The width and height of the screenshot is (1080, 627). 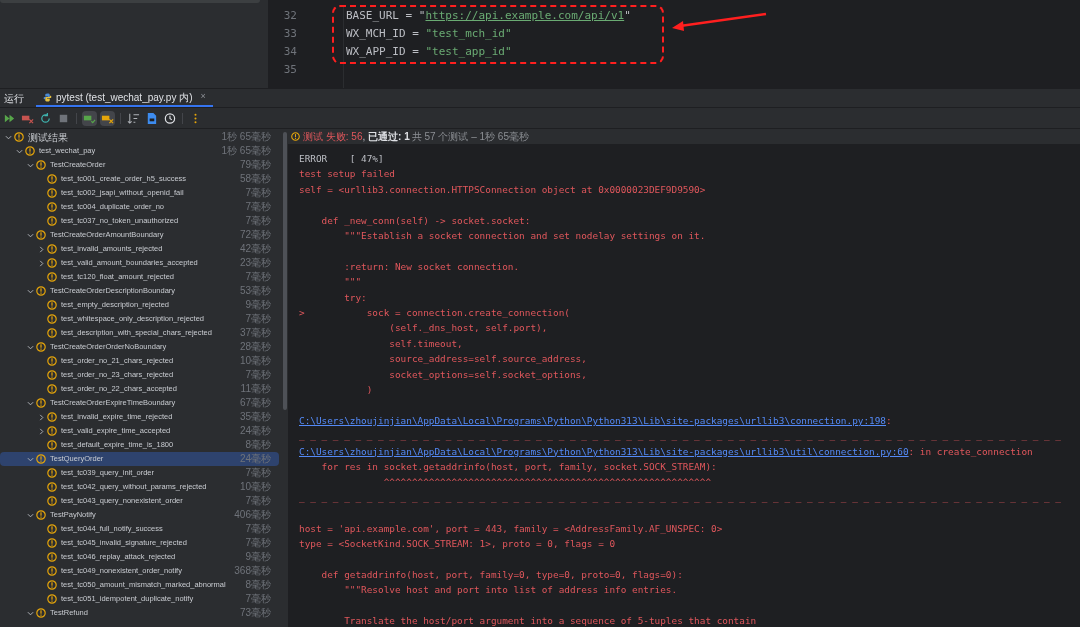 What do you see at coordinates (547, 482) in the screenshot?
I see `console-line: ^^^^^^^^^^^^^^^^^^^^^^^^^^^^^^^^^^^^^^^^^^^^^^^^^^^^^^^^^^` at bounding box center [547, 482].